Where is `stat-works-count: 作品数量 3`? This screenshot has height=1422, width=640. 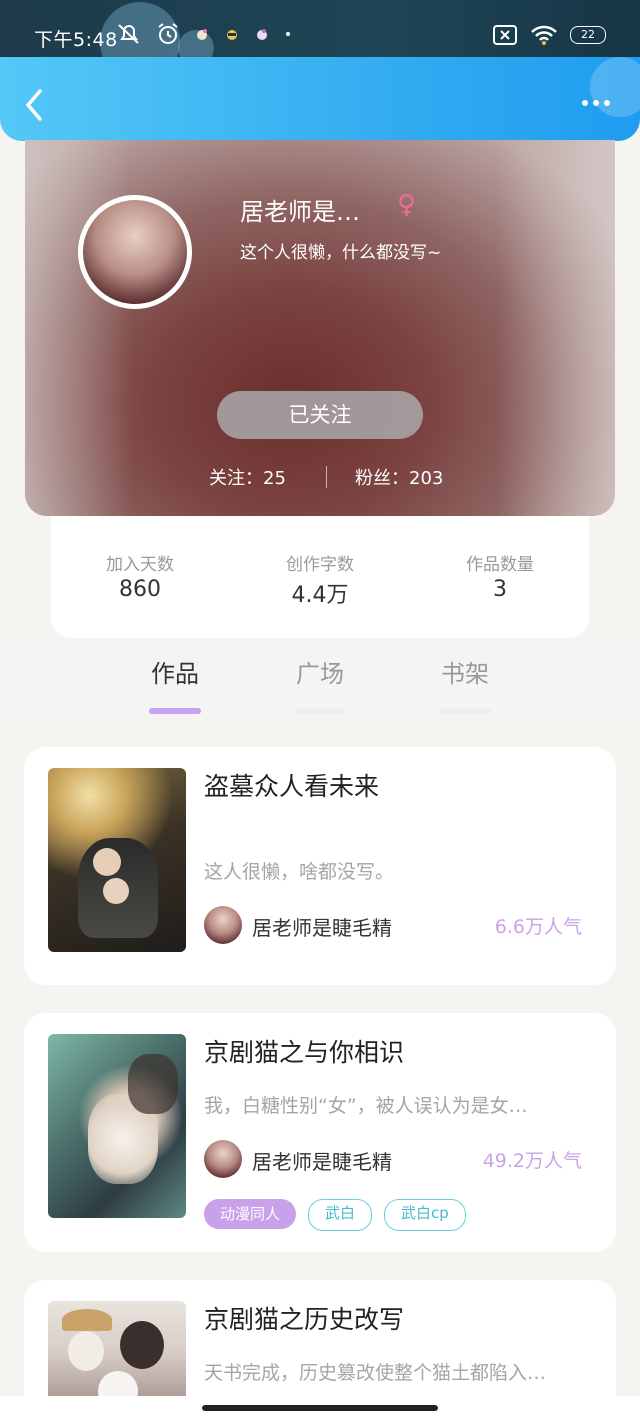
stat-works-count: 作品数量 3 is located at coordinates (500, 576).